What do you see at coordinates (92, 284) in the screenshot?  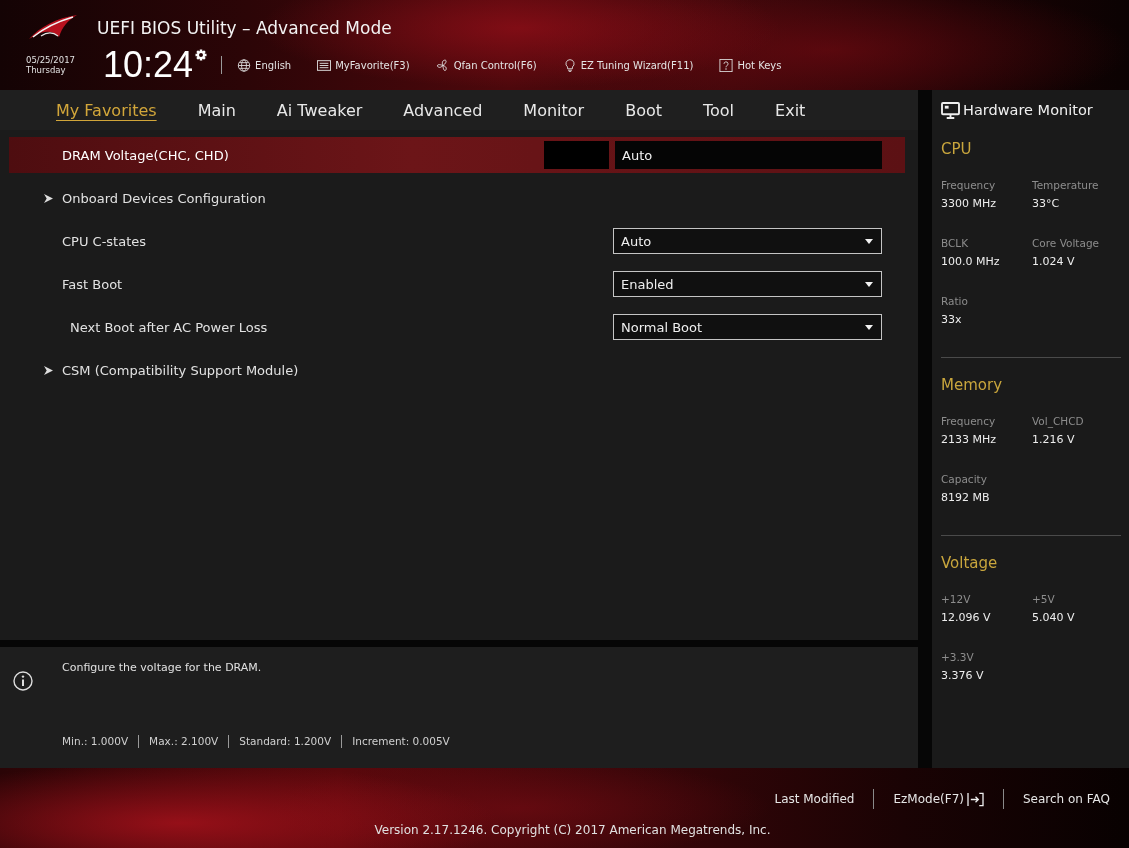 I see `setting-label: Fast Boot` at bounding box center [92, 284].